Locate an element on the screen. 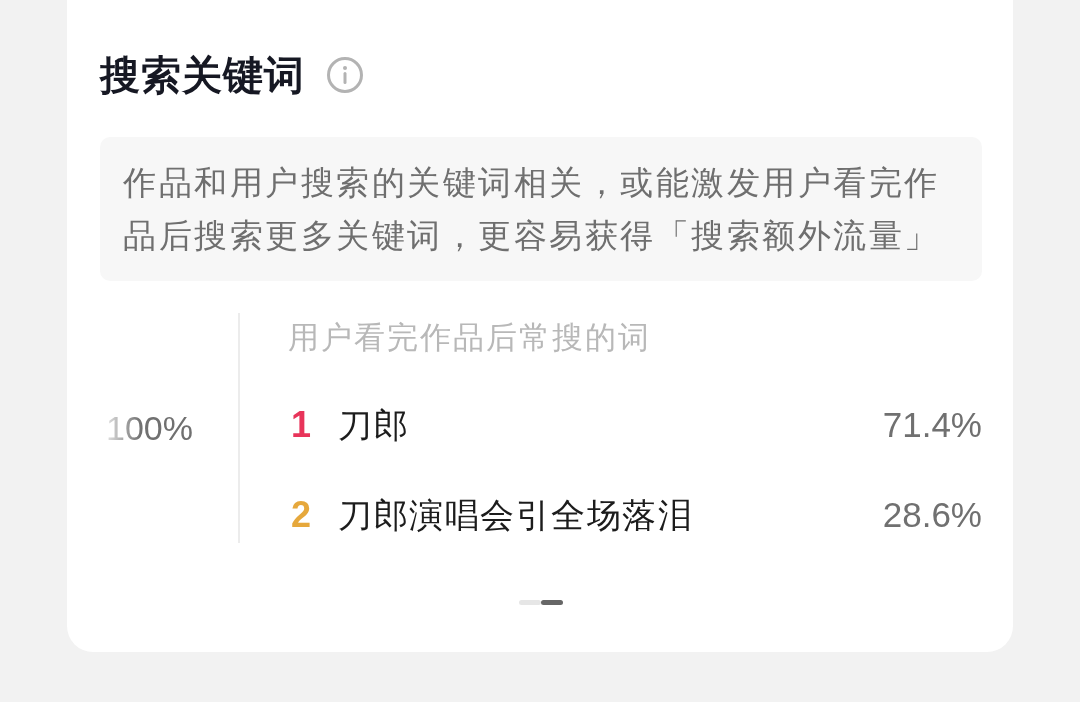 The image size is (1080, 702). share-value: 28.6% is located at coordinates (932, 515).